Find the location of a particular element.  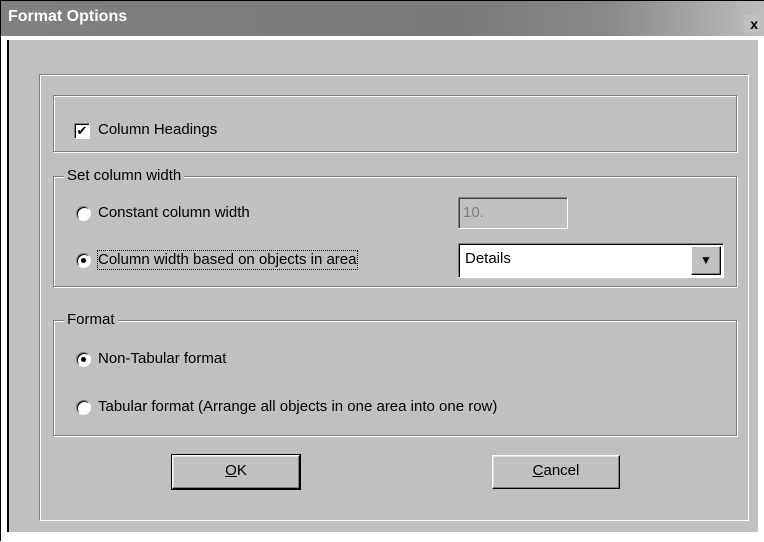

column-headings-checkbox: ✔ is located at coordinates (82, 131).